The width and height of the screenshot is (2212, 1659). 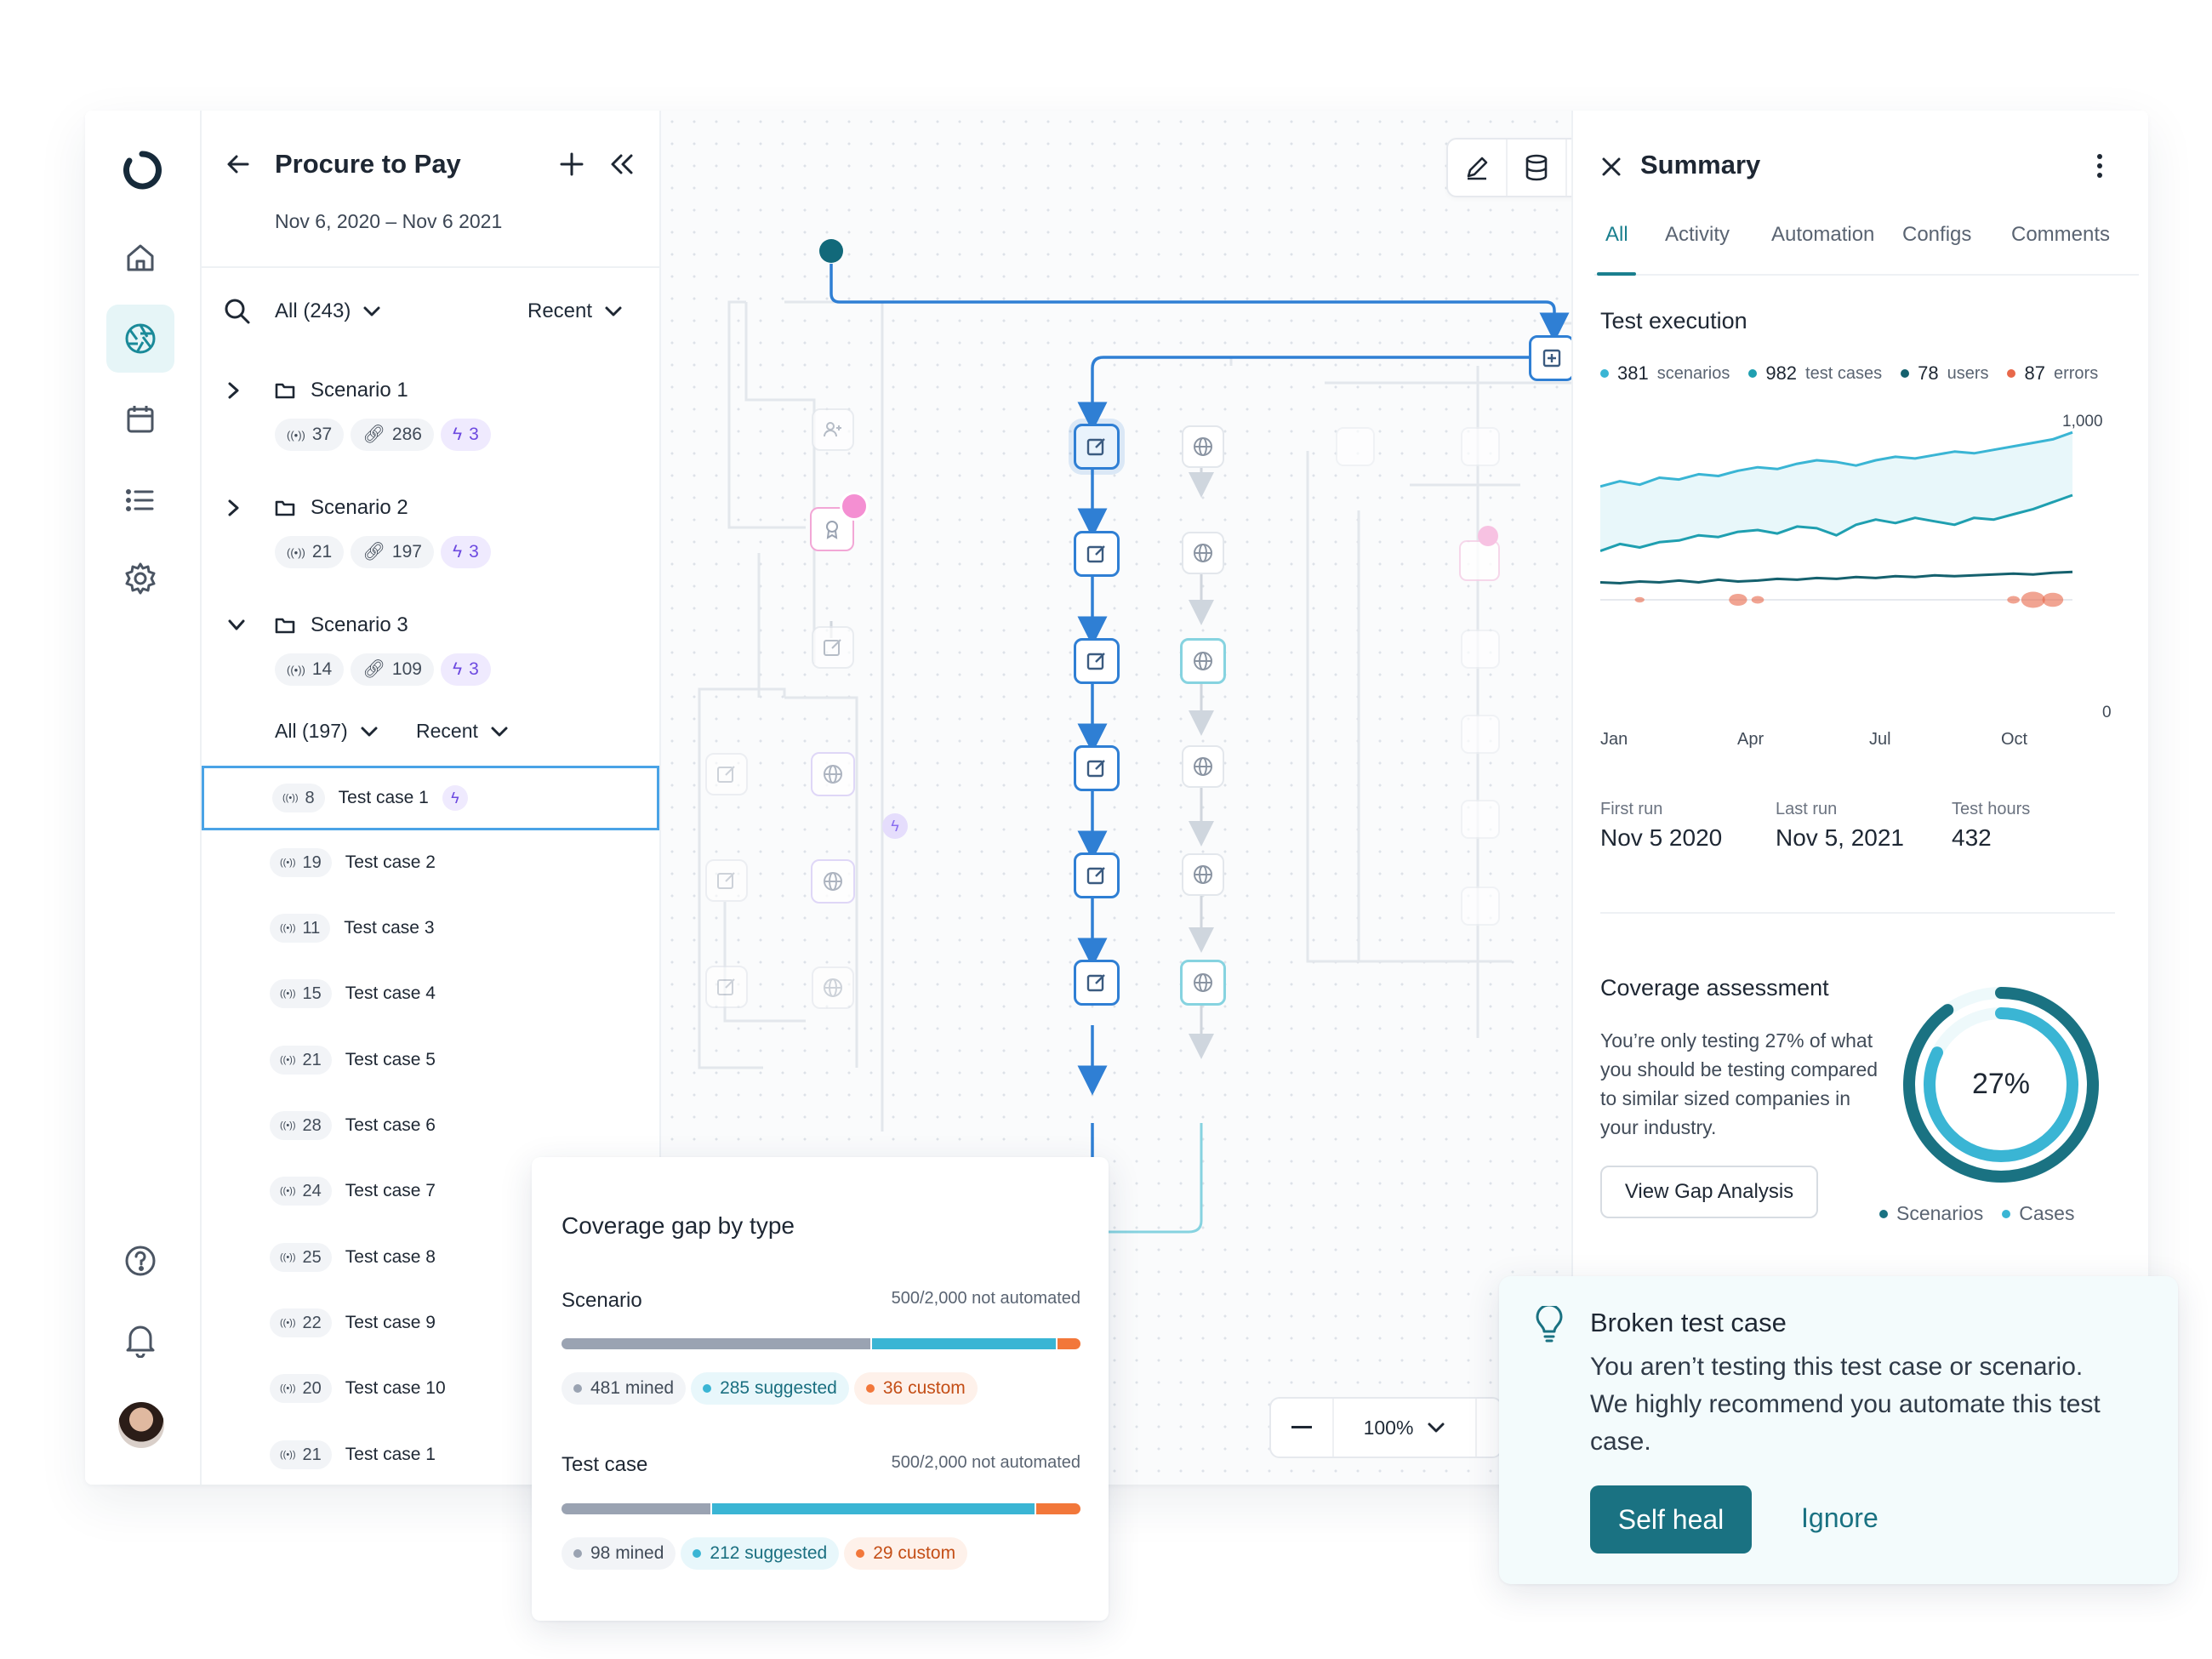 What do you see at coordinates (575, 311) in the screenshot?
I see `sort-dropdown: Recent` at bounding box center [575, 311].